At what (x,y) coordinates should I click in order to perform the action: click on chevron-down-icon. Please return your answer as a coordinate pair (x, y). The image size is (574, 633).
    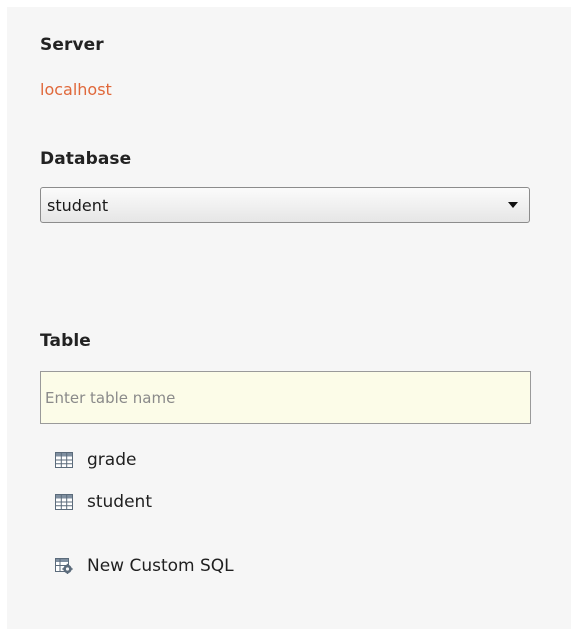
    Looking at the image, I should click on (513, 205).